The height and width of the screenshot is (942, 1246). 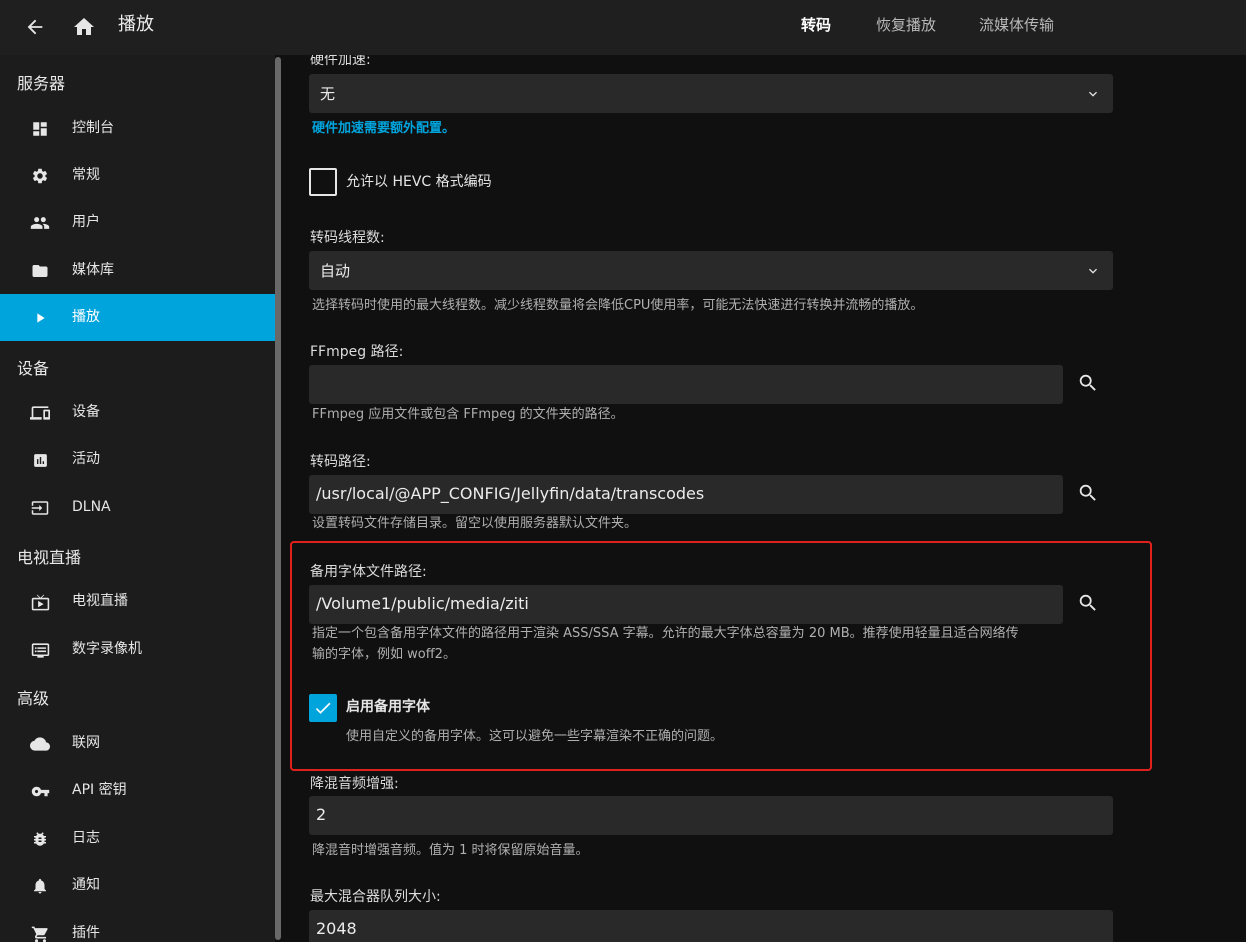 I want to click on fallback-font-path-input: /Volume1/public/media/ziti, so click(x=686, y=604).